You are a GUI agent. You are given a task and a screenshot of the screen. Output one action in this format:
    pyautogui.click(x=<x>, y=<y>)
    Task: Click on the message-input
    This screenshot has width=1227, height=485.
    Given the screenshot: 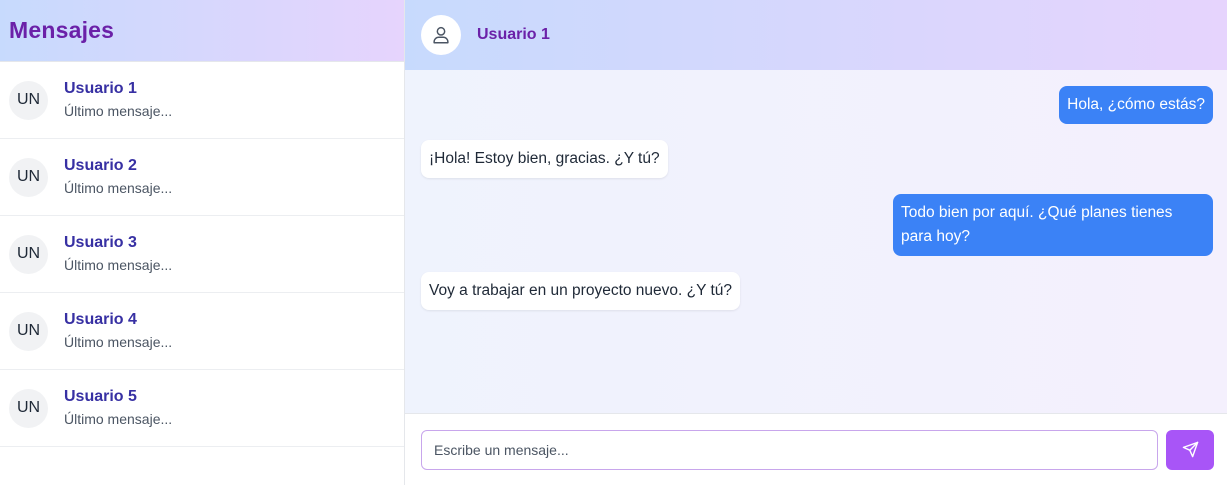 What is the action you would take?
    pyautogui.click(x=789, y=449)
    